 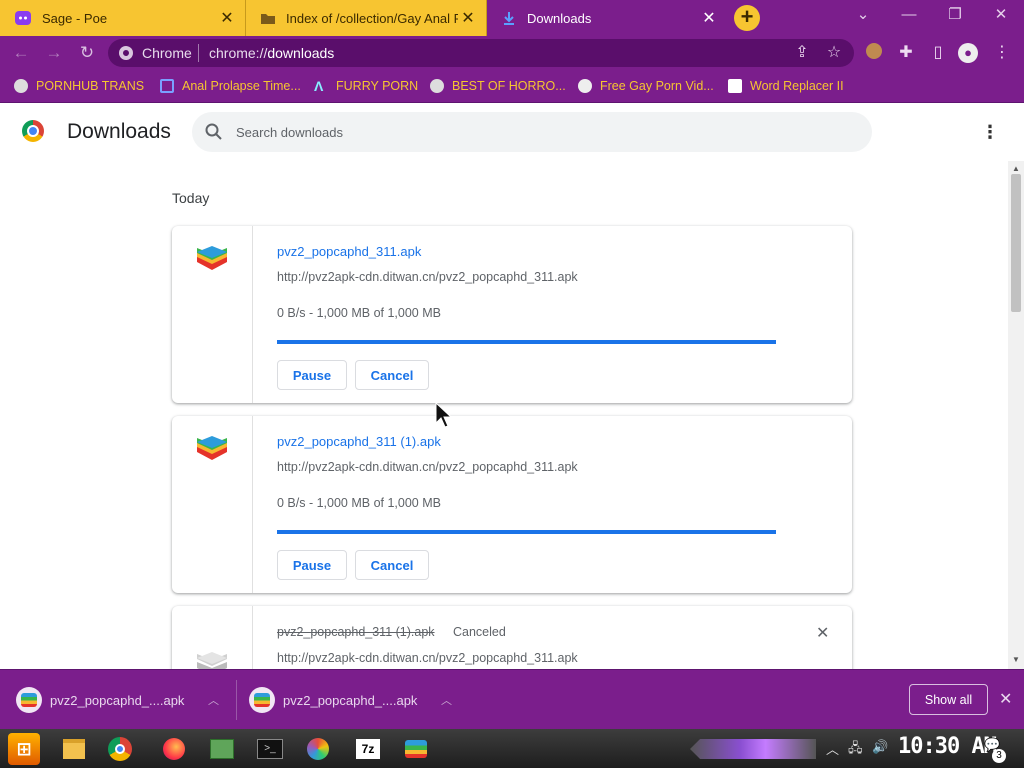 I want to click on forward-arrow-icon: →, so click(x=54, y=53).